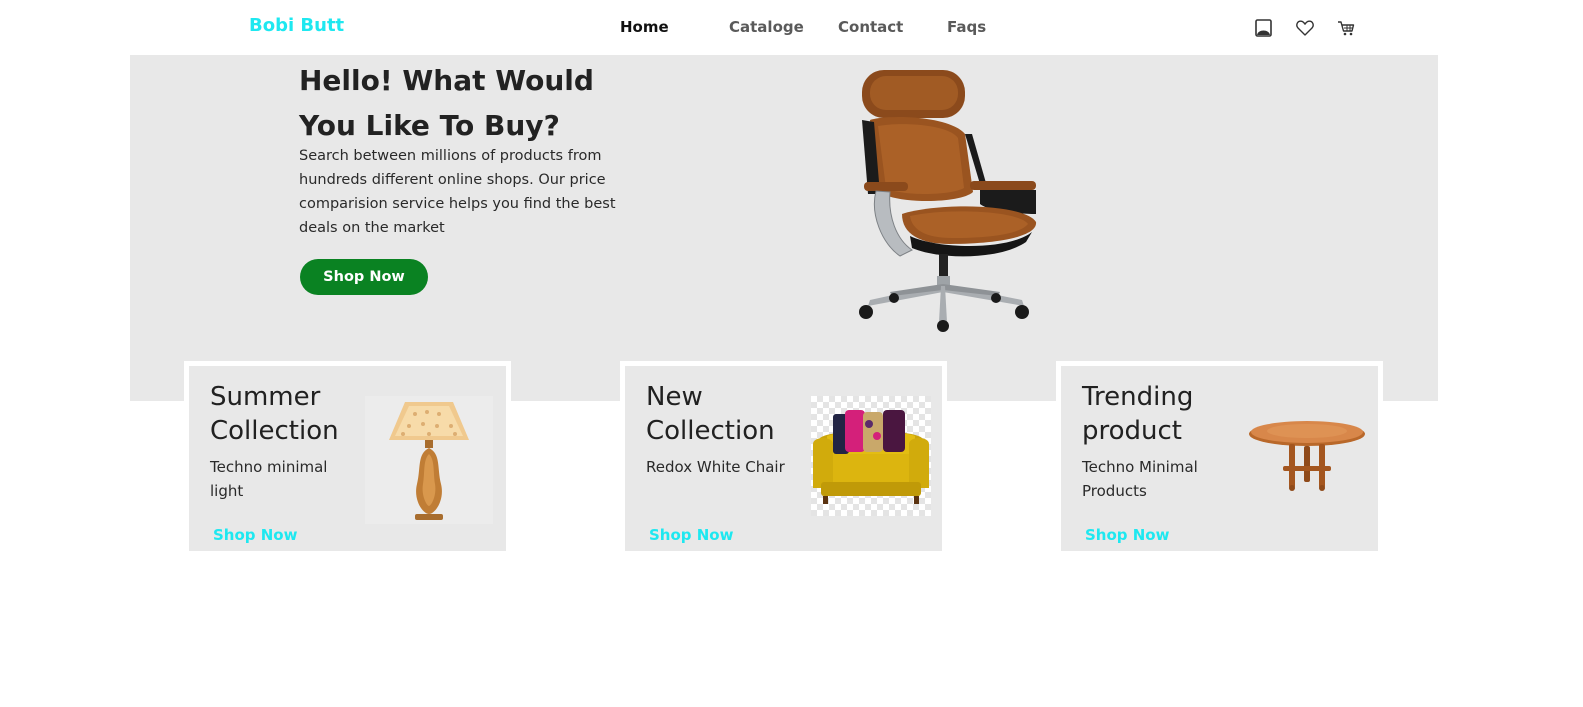  What do you see at coordinates (446, 103) in the screenshot?
I see `hero-title: Hello! What Would You Like To Buy?` at bounding box center [446, 103].